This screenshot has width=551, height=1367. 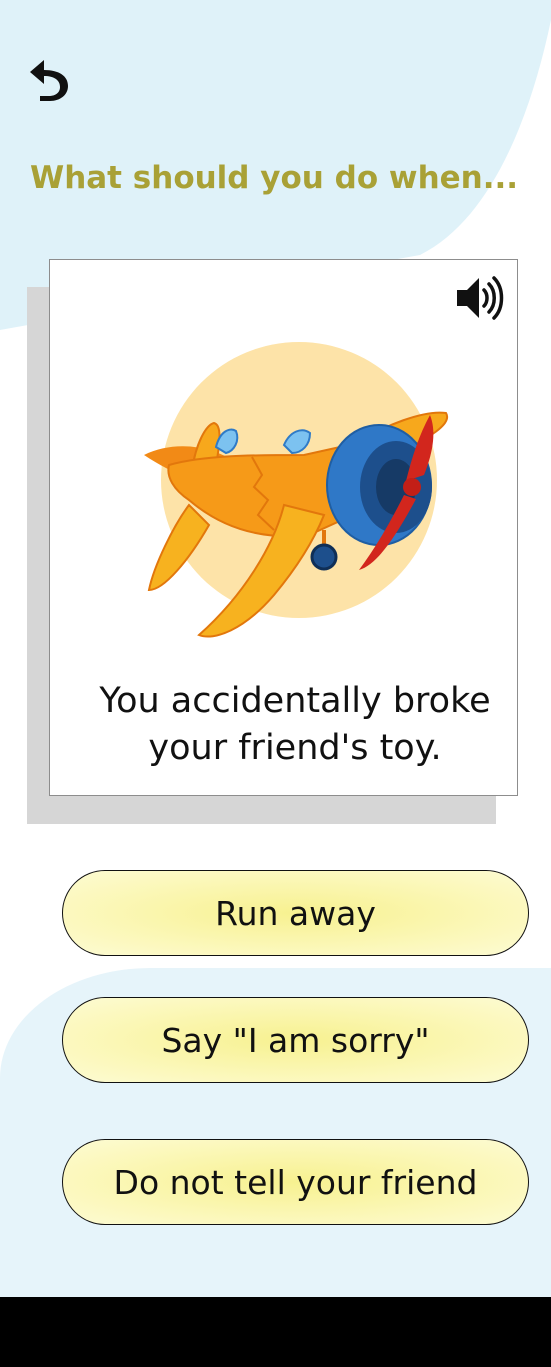 I want to click on option-button-2: Say "I am sorry", so click(x=295, y=1040).